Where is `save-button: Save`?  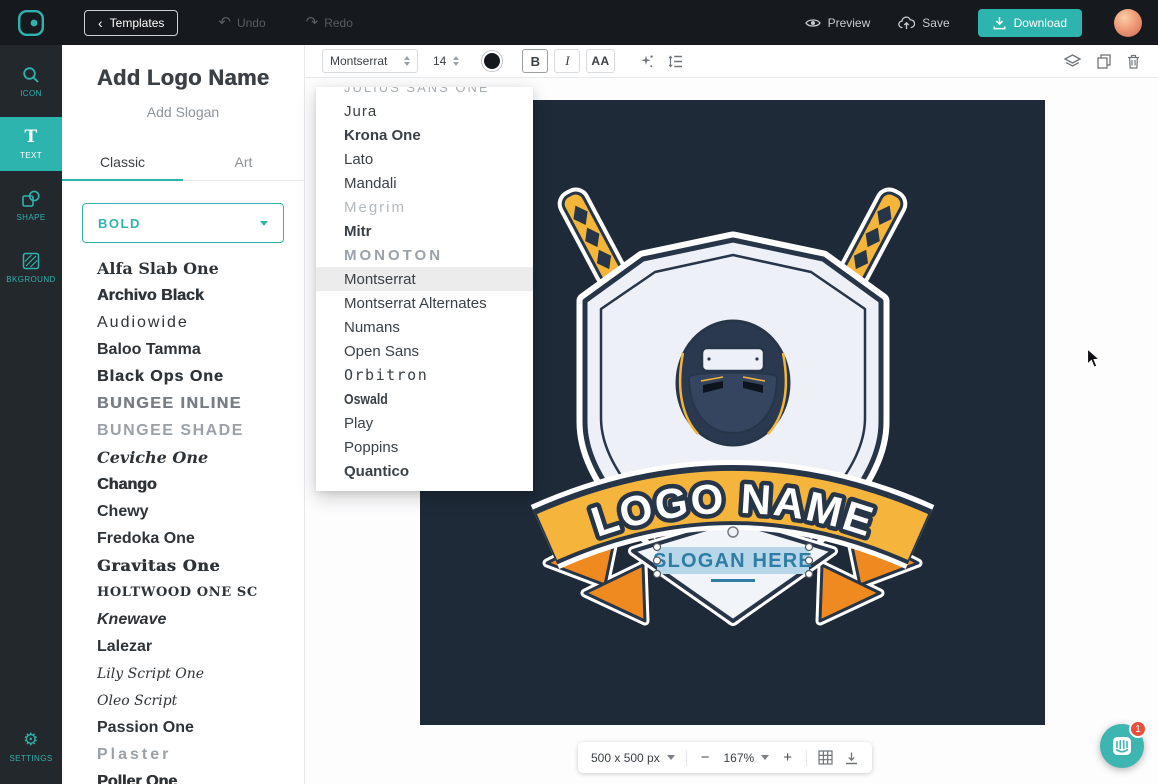
save-button: Save is located at coordinates (924, 22).